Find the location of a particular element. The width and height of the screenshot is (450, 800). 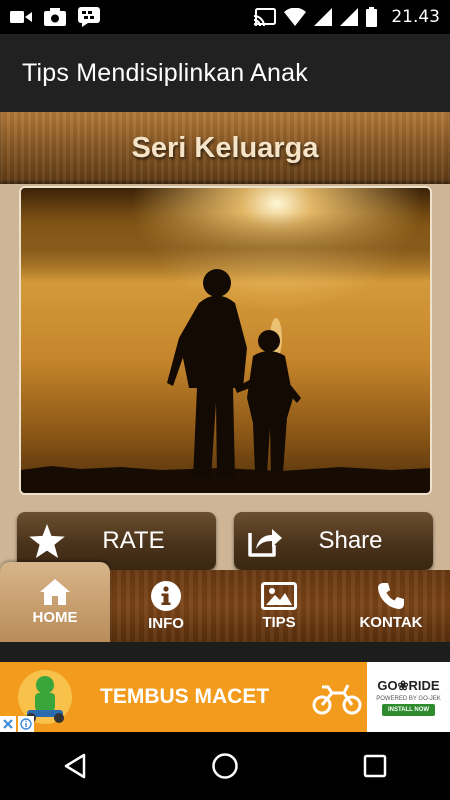

battery-icon is located at coordinates (372, 17).